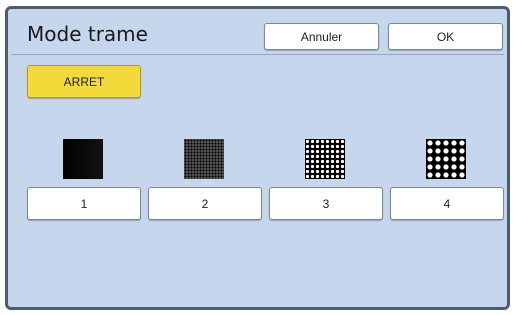 Image resolution: width=516 pixels, height=315 pixels. Describe the element at coordinates (446, 159) in the screenshot. I see `screen-pattern-4-icon` at that location.